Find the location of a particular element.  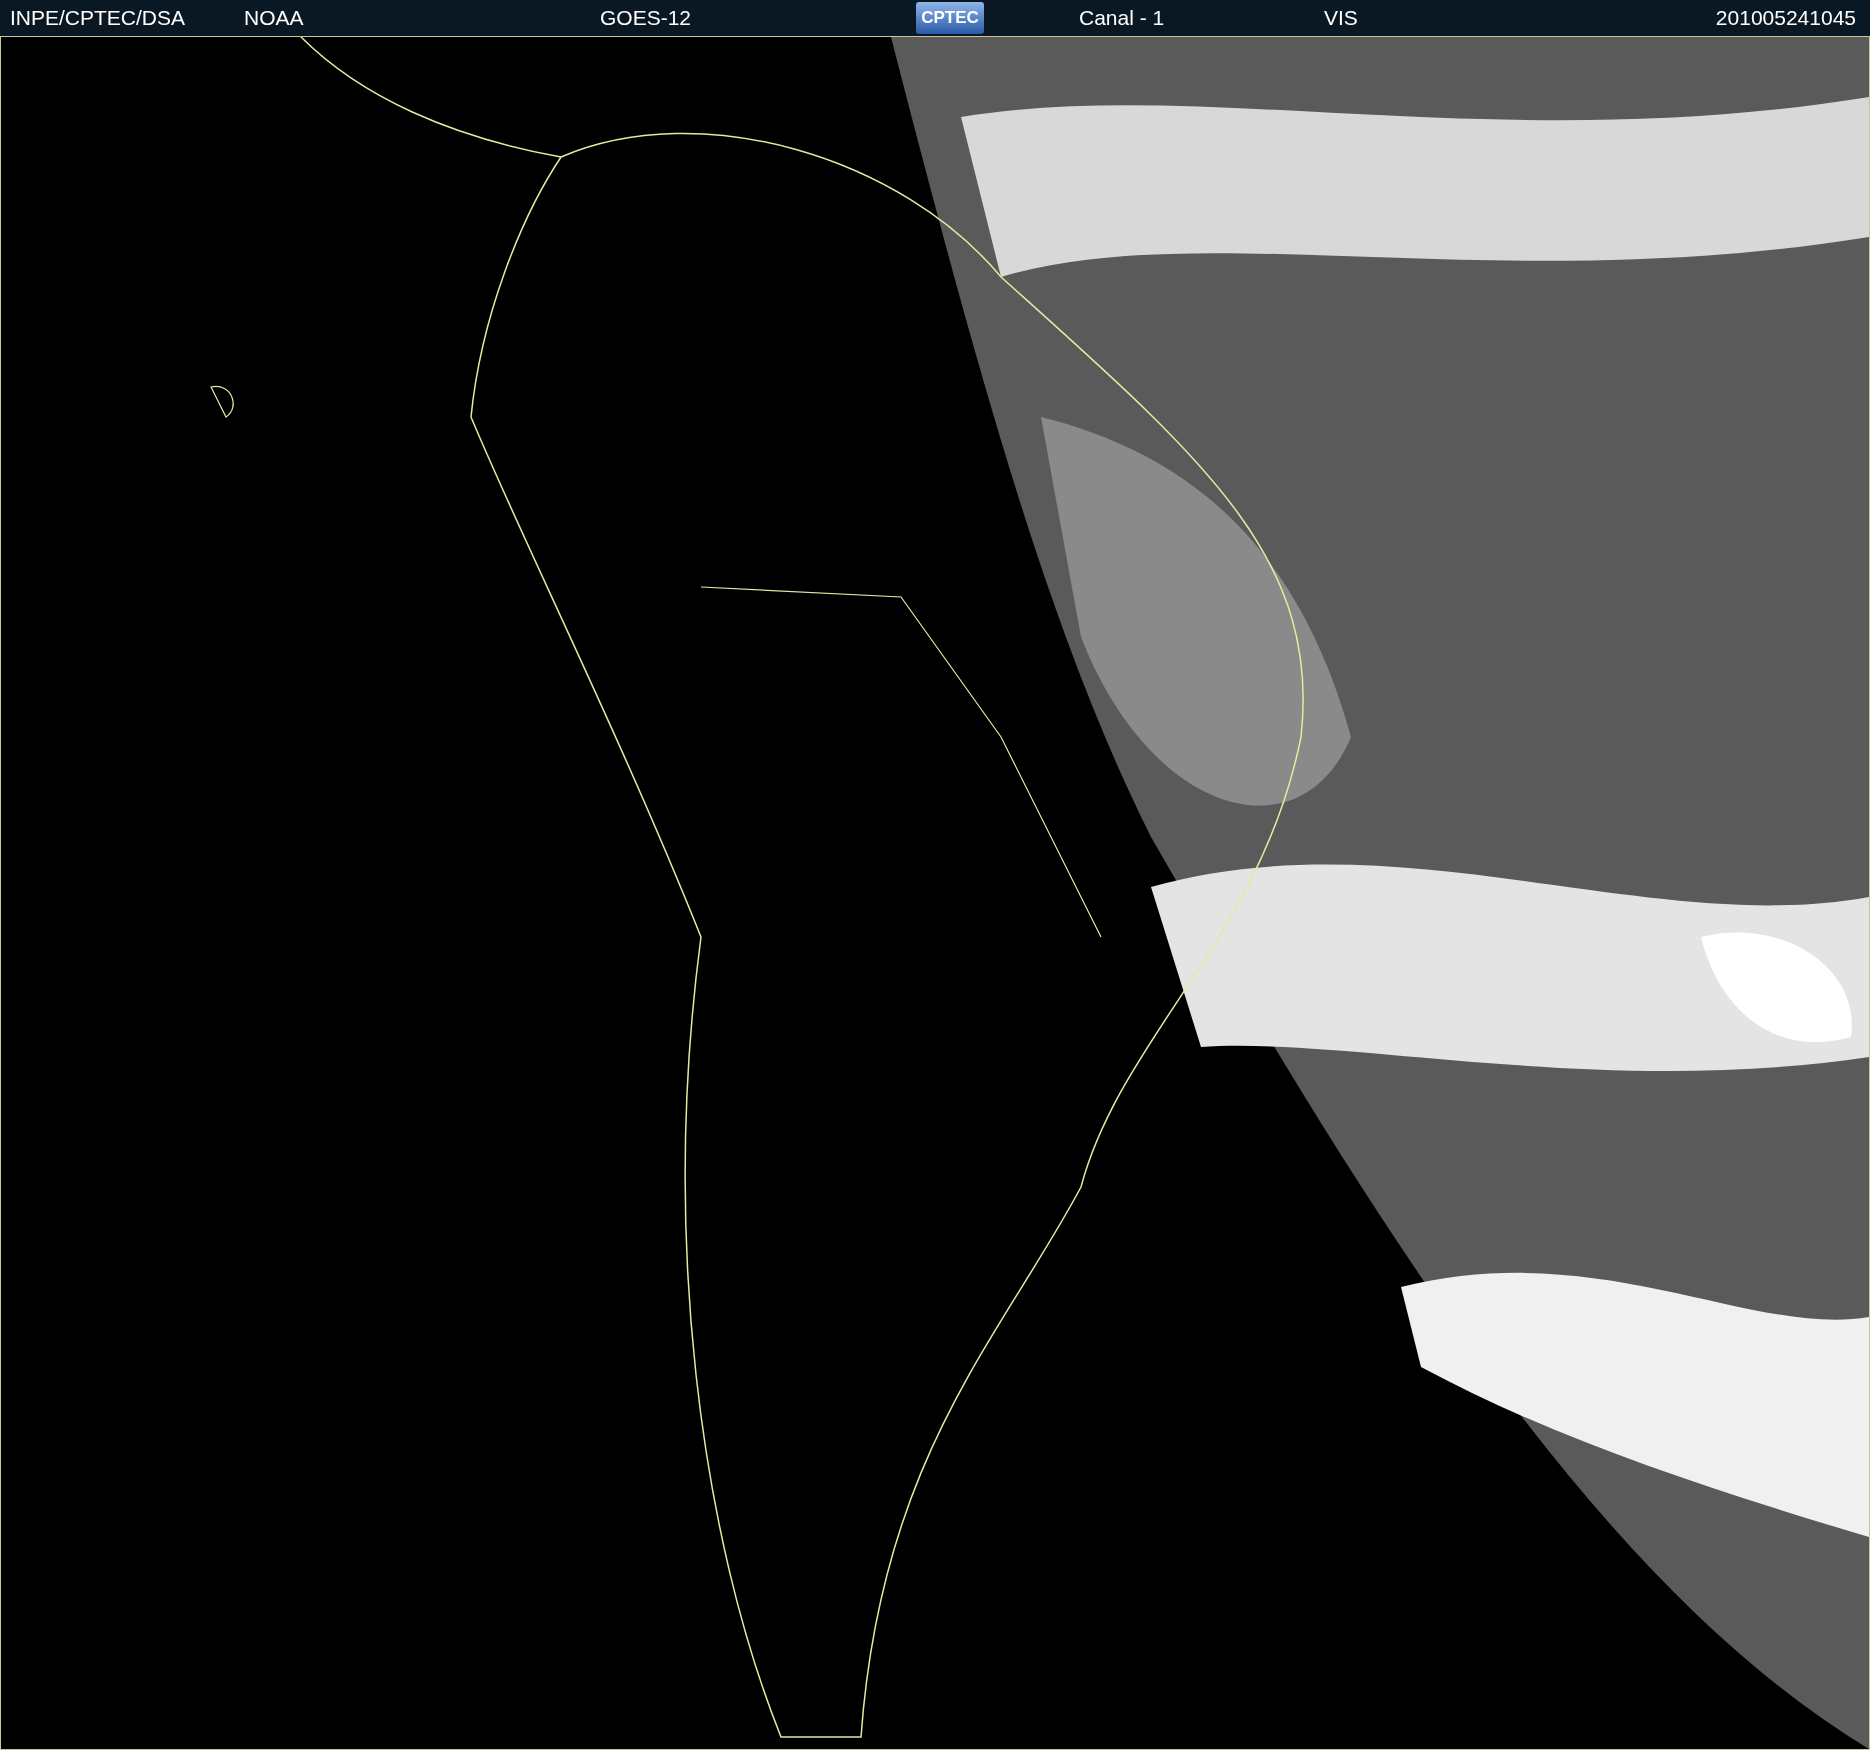

agency-label: NOAA is located at coordinates (274, 18).